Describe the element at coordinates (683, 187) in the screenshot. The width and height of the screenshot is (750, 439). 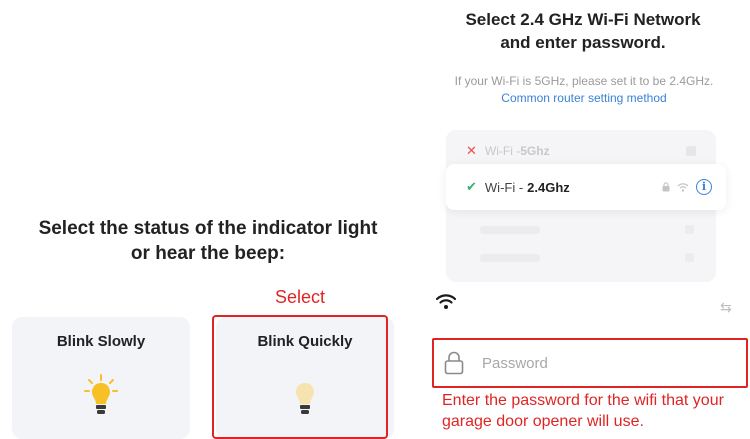
I see `wifi-signal-icon` at that location.